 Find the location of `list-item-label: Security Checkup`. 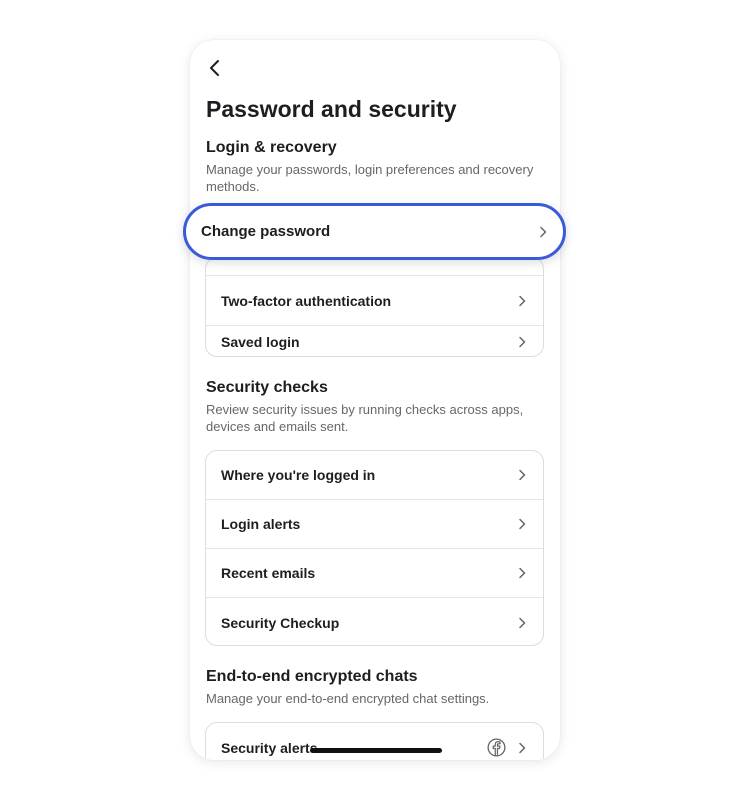

list-item-label: Security Checkup is located at coordinates (280, 622).